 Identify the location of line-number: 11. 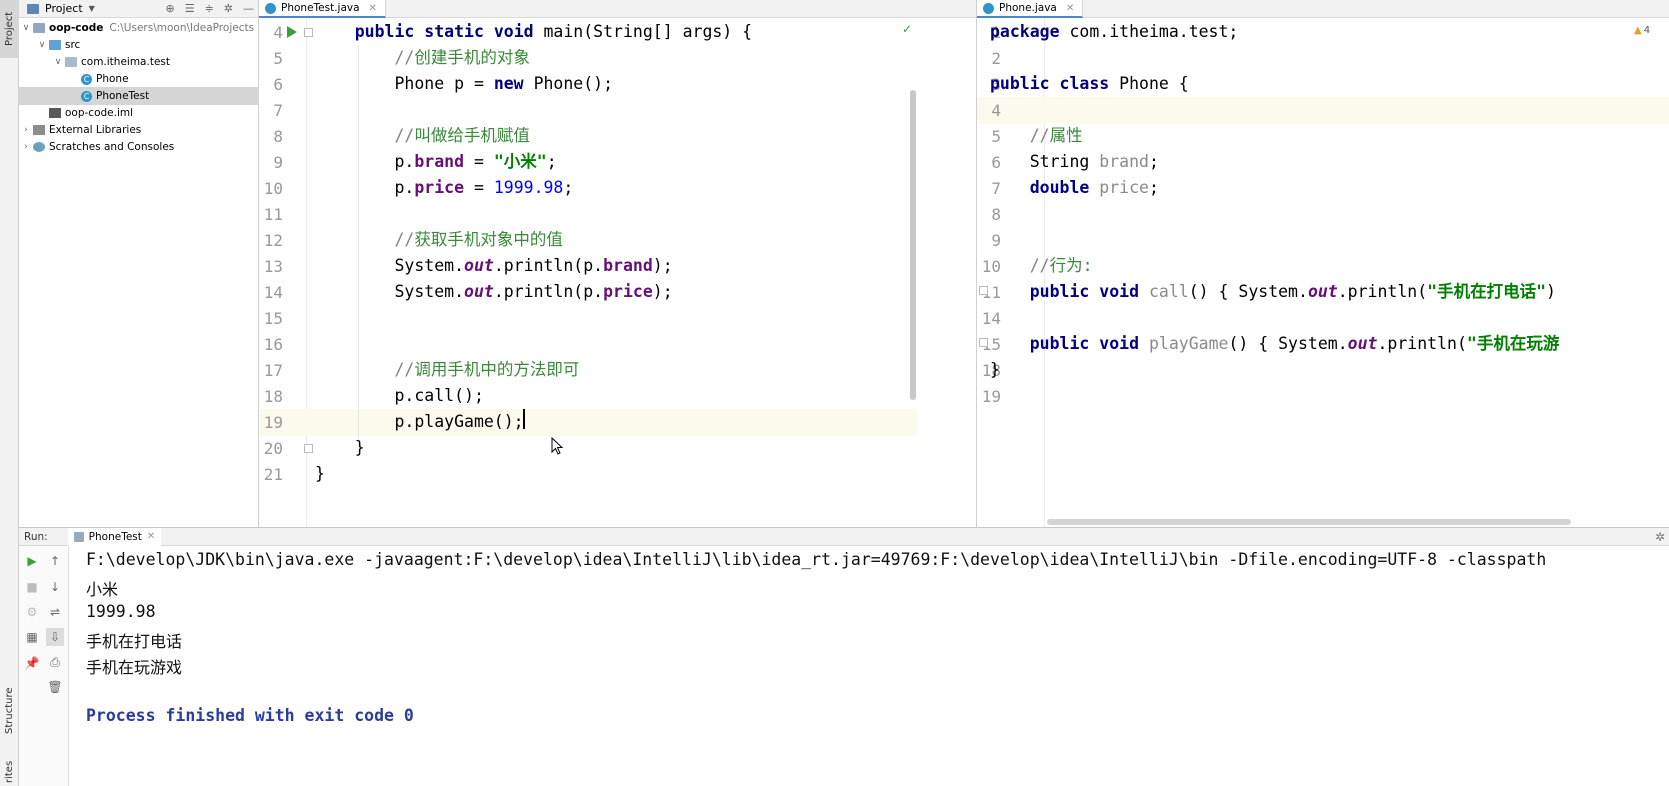
(273, 214).